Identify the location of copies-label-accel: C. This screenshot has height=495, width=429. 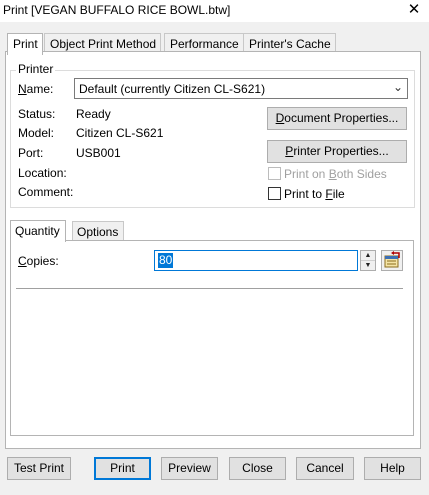
(22, 261).